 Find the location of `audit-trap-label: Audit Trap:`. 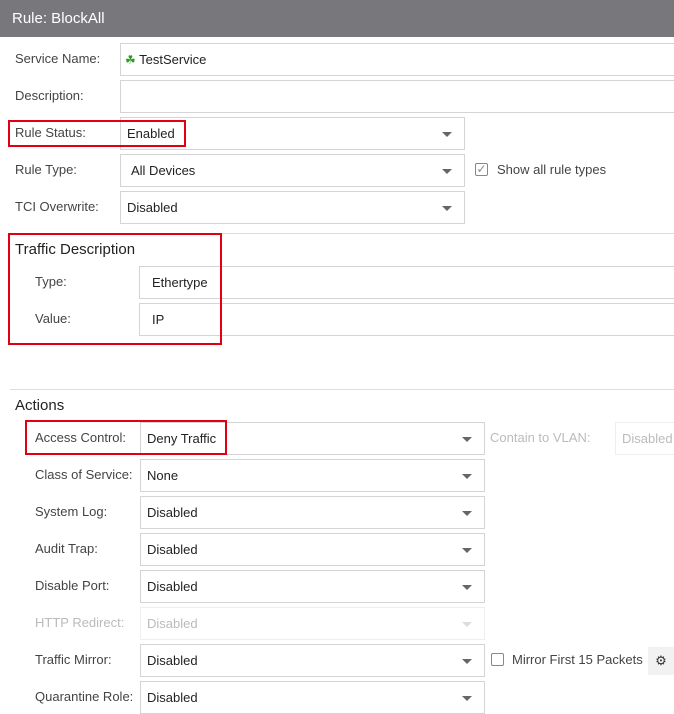

audit-trap-label: Audit Trap: is located at coordinates (66, 548).